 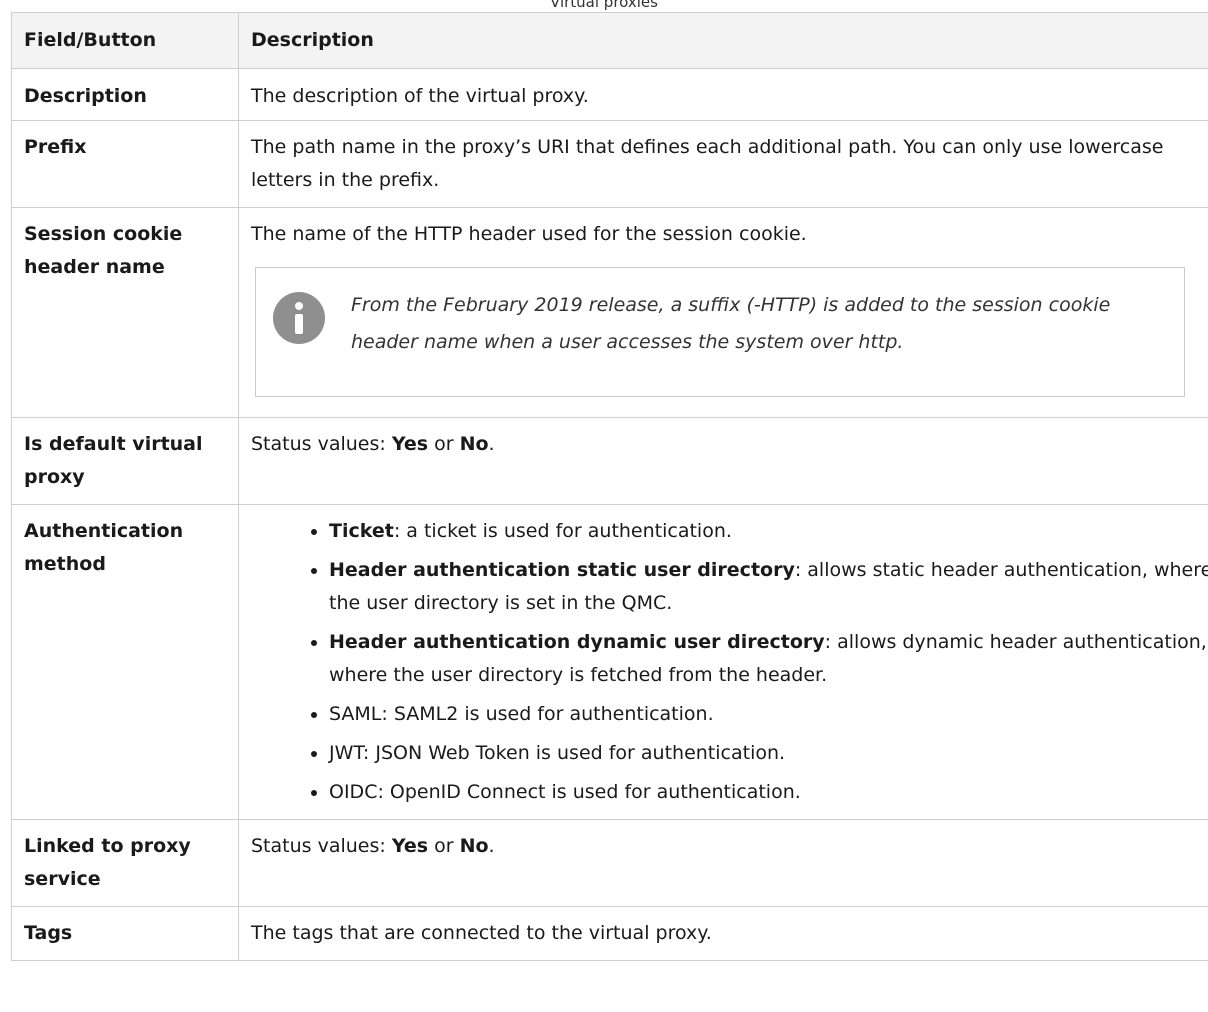 I want to click on list-item-term: Ticket, so click(x=361, y=531).